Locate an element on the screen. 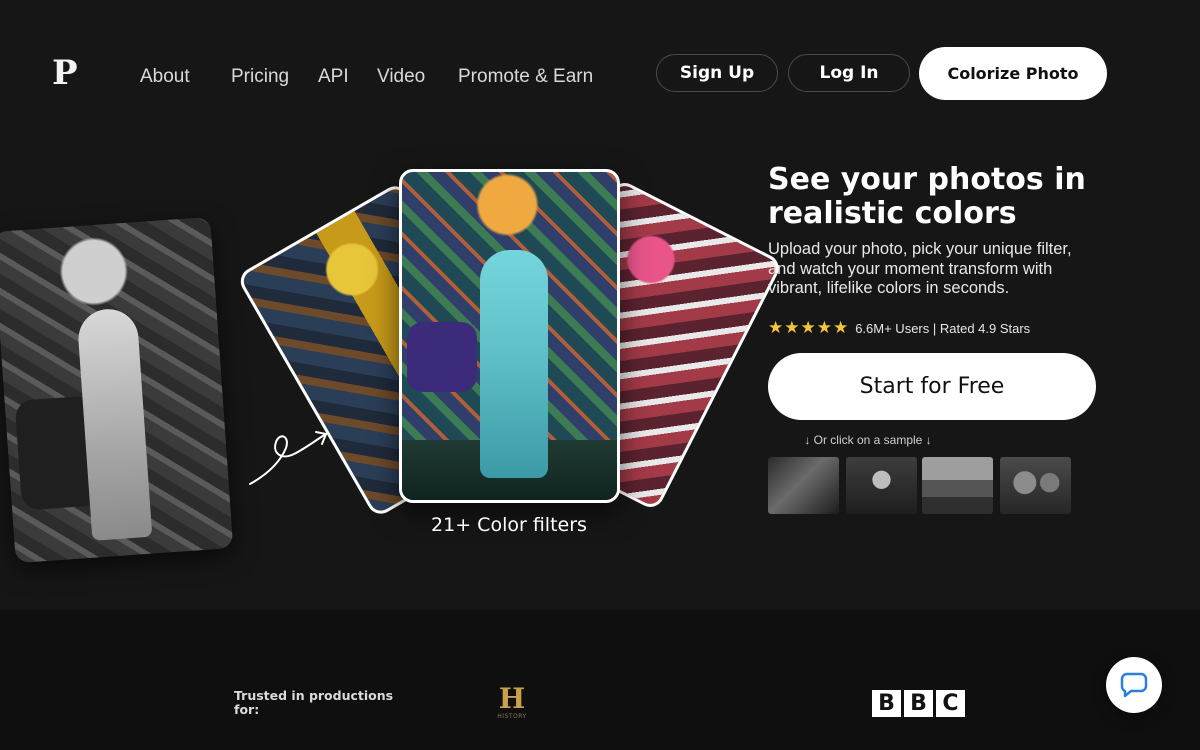 Image resolution: width=1200 pixels, height=750 pixels. card-pillow is located at coordinates (442, 357).